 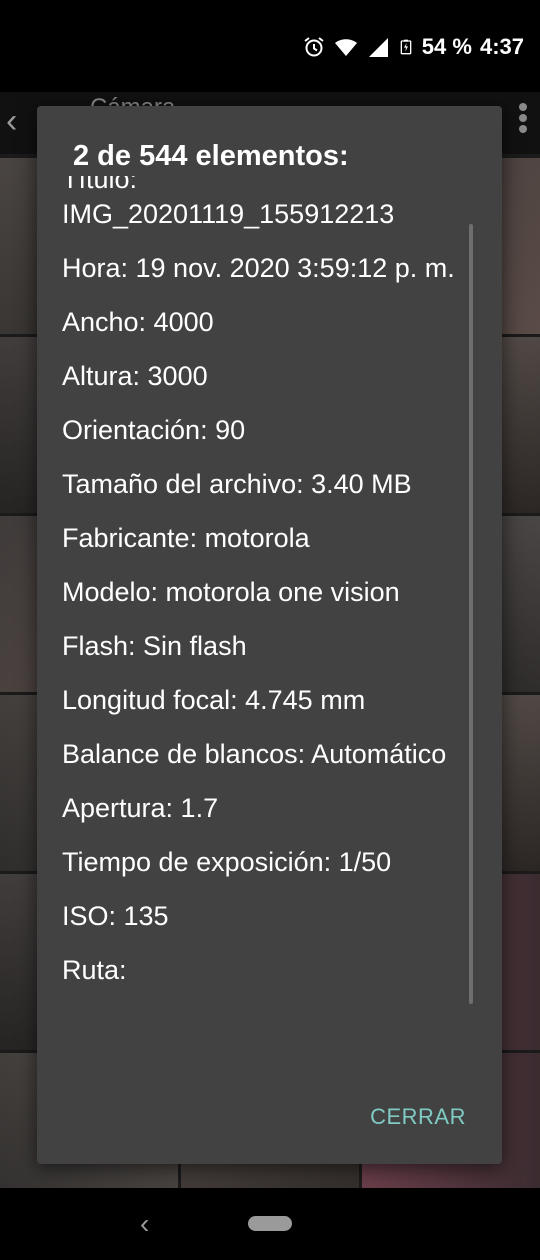 What do you see at coordinates (378, 47) in the screenshot?
I see `signal-icon` at bounding box center [378, 47].